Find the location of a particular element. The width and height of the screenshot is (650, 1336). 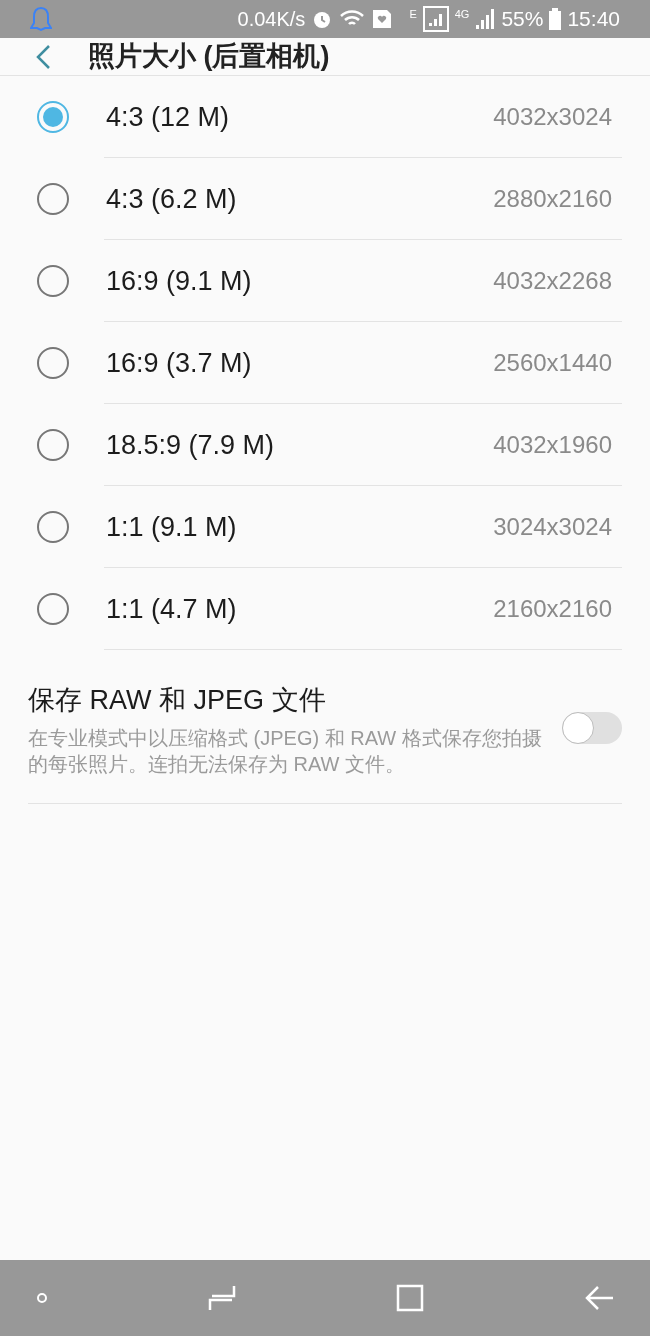

clock: 15:40 is located at coordinates (593, 19).